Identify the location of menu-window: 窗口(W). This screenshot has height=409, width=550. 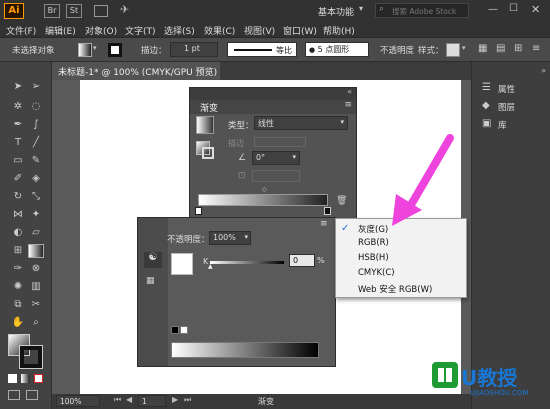
(300, 30).